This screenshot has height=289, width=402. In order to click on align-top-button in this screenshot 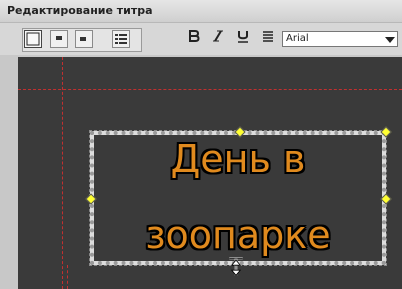, I will do `click(59, 39)`.